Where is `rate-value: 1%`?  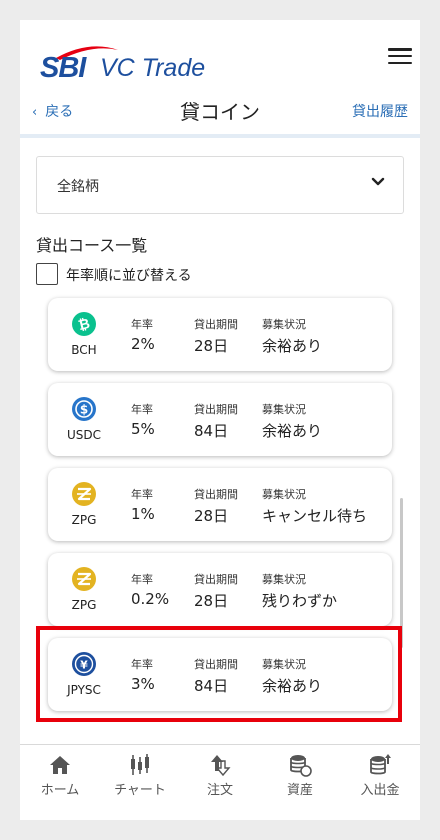
rate-value: 1% is located at coordinates (143, 514).